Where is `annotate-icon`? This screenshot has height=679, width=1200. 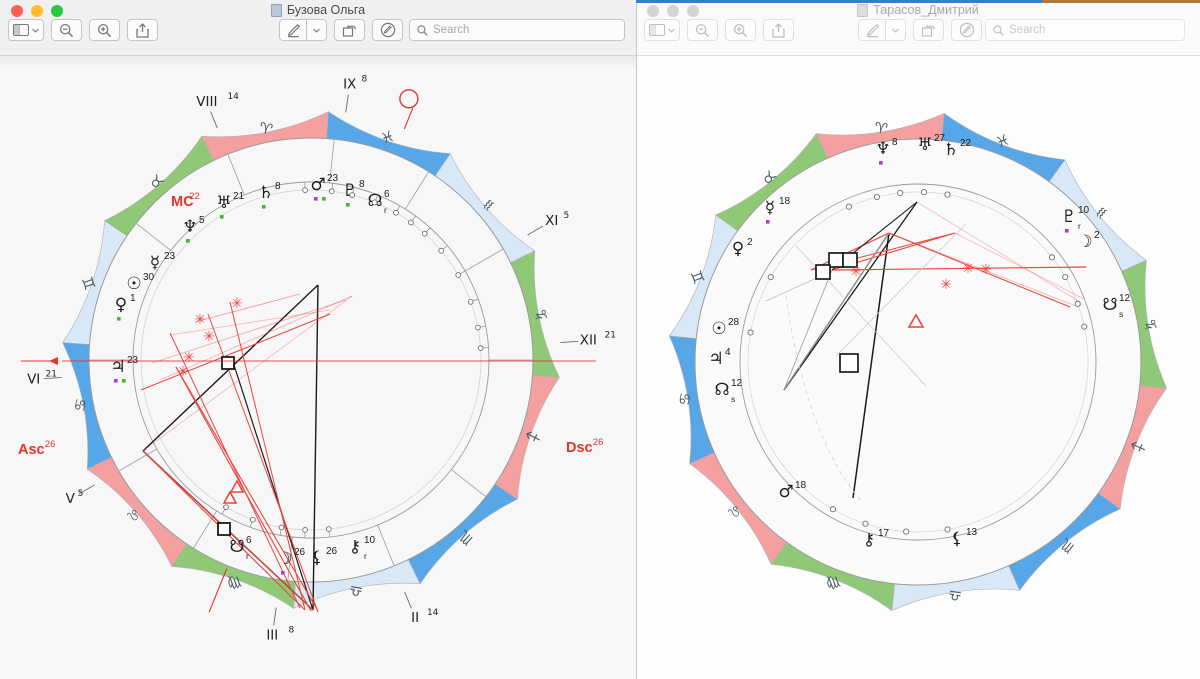
annotate-icon is located at coordinates (966, 30).